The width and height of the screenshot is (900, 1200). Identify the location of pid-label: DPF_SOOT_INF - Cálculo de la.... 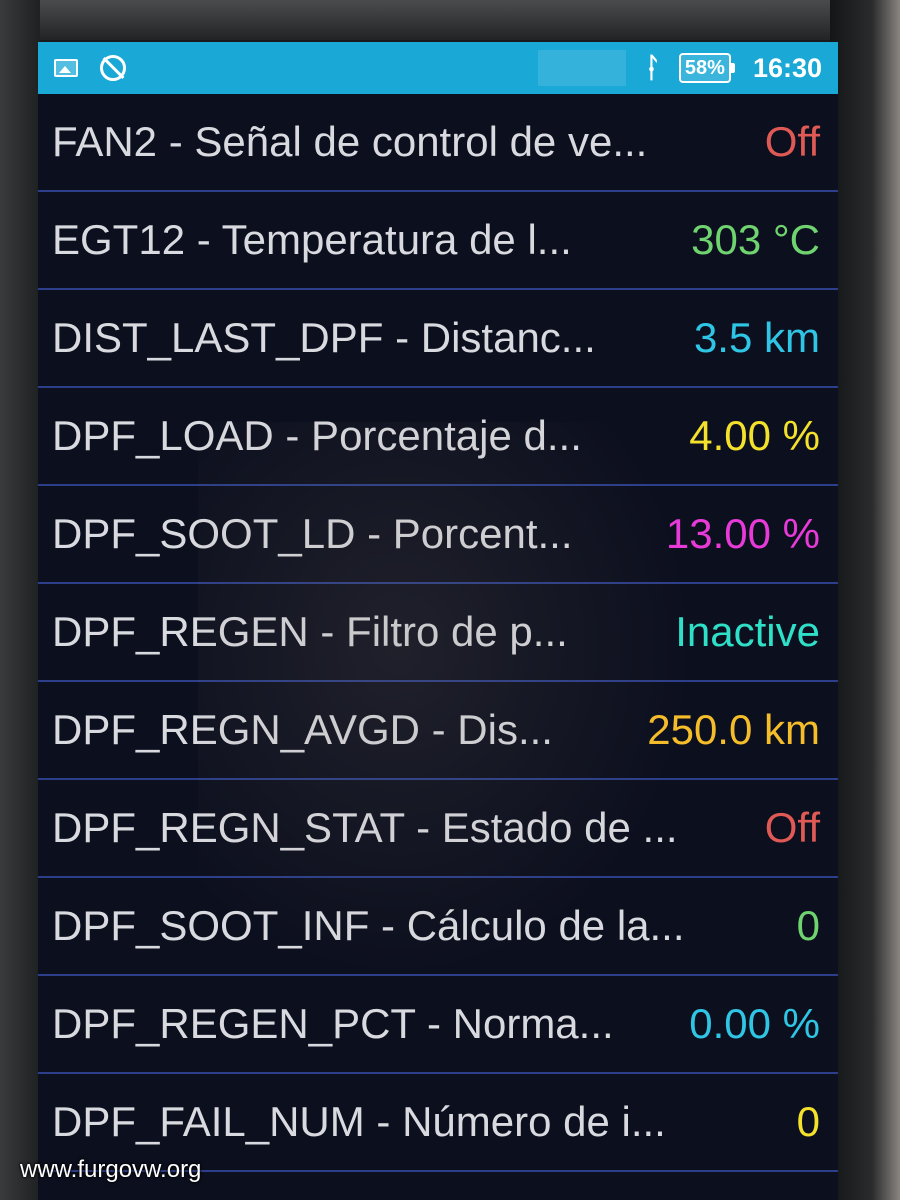
(368, 925).